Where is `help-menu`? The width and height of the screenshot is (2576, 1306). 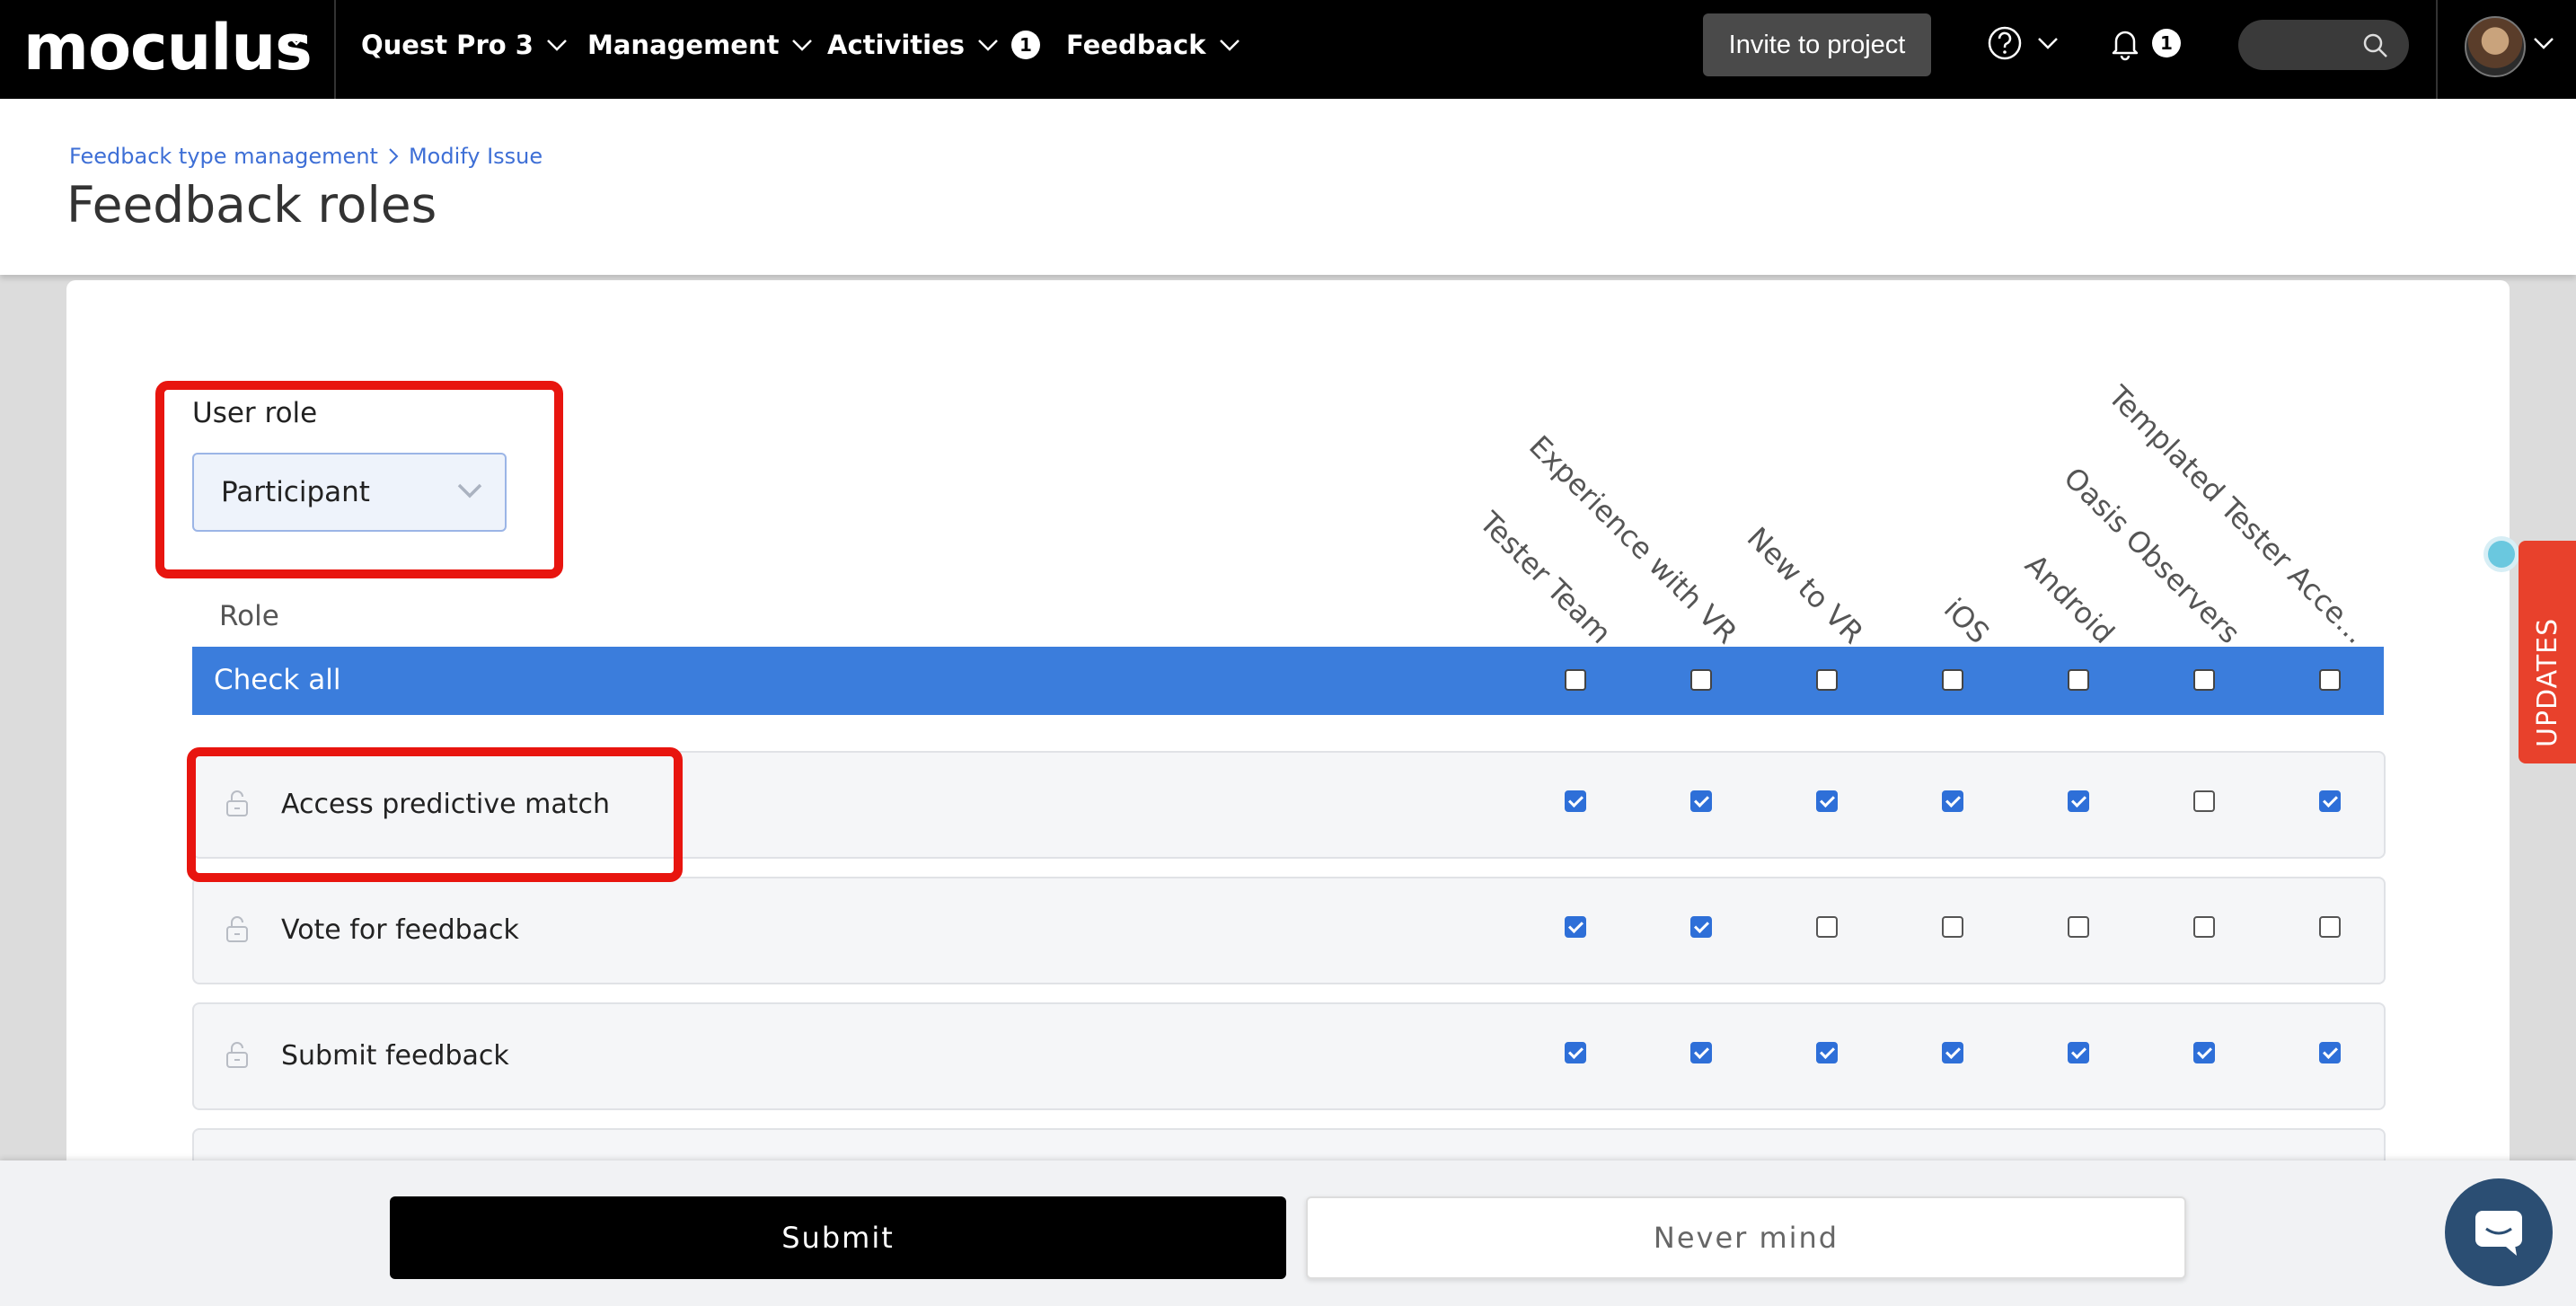 help-menu is located at coordinates (2023, 43).